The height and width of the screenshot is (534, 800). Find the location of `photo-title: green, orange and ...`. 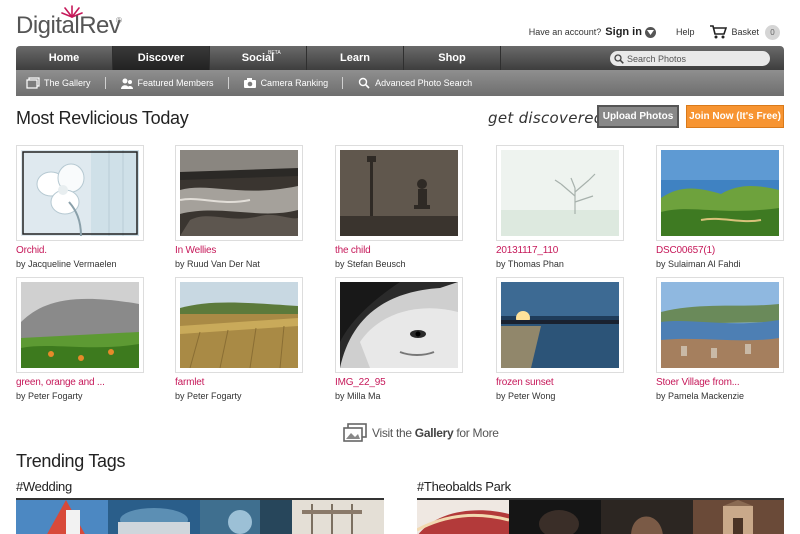

photo-title: green, orange and ... is located at coordinates (80, 382).